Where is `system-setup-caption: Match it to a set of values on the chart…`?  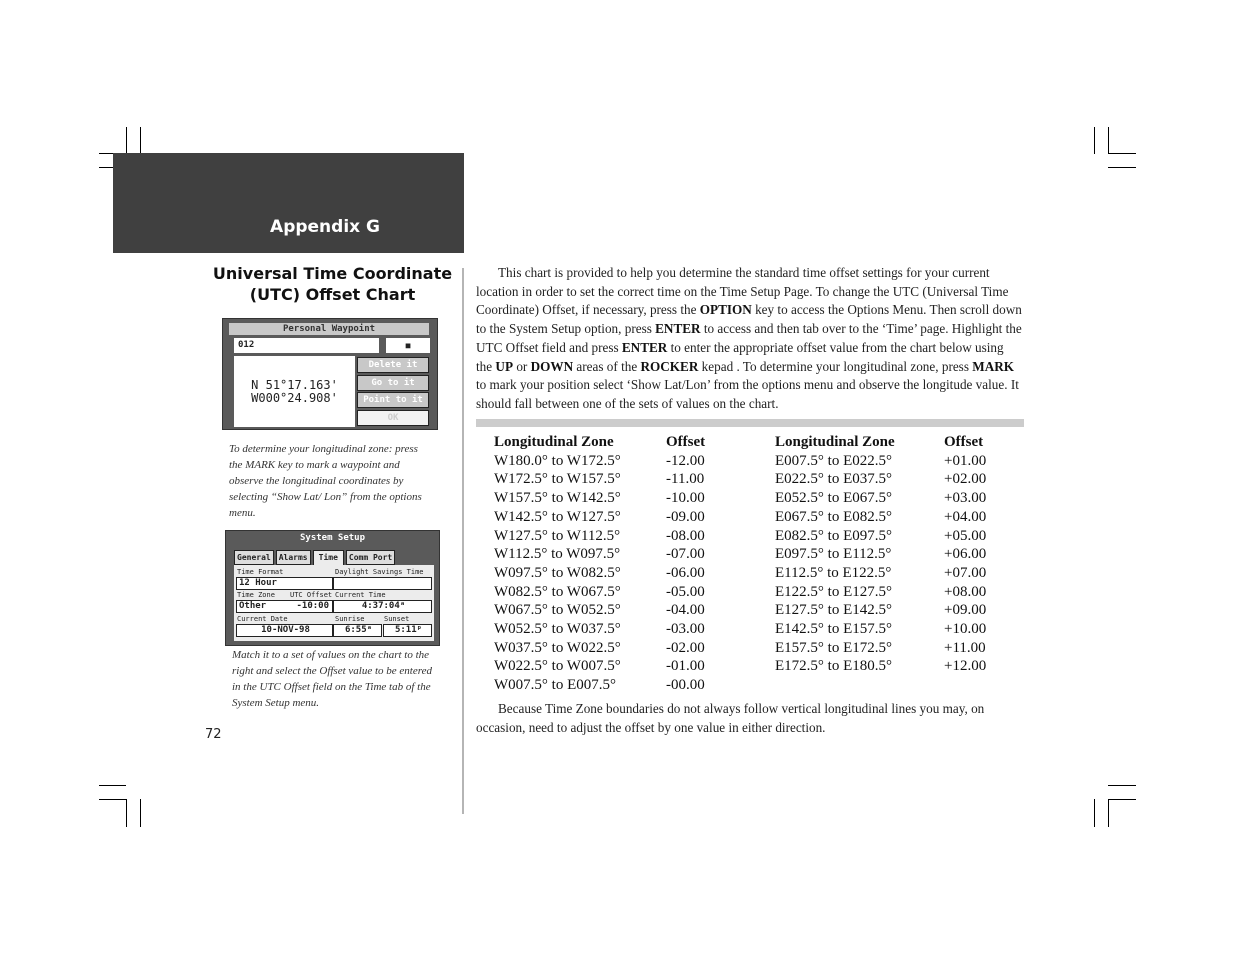
system-setup-caption: Match it to a set of values on the chart… is located at coordinates (332, 679).